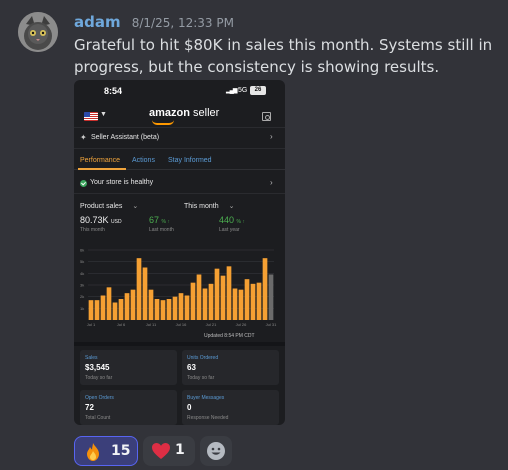 This screenshot has height=470, width=508. What do you see at coordinates (241, 324) in the screenshot?
I see `x-tick-label: Jul 26` at bounding box center [241, 324].